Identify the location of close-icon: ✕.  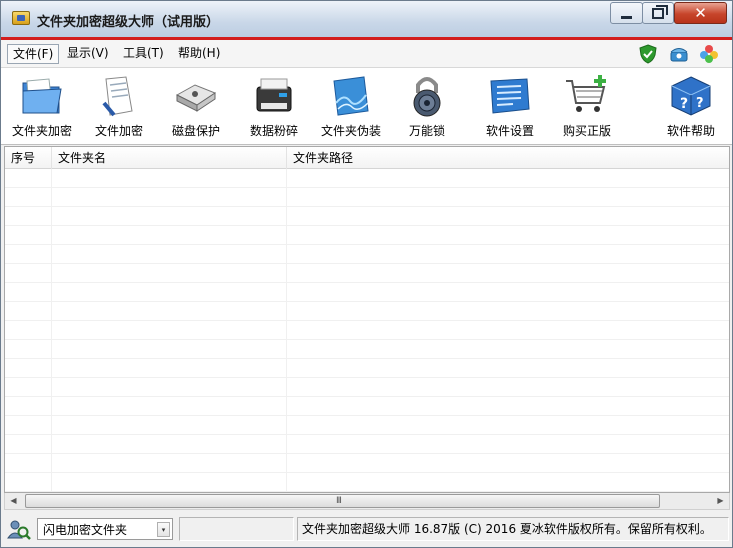
(700, 13).